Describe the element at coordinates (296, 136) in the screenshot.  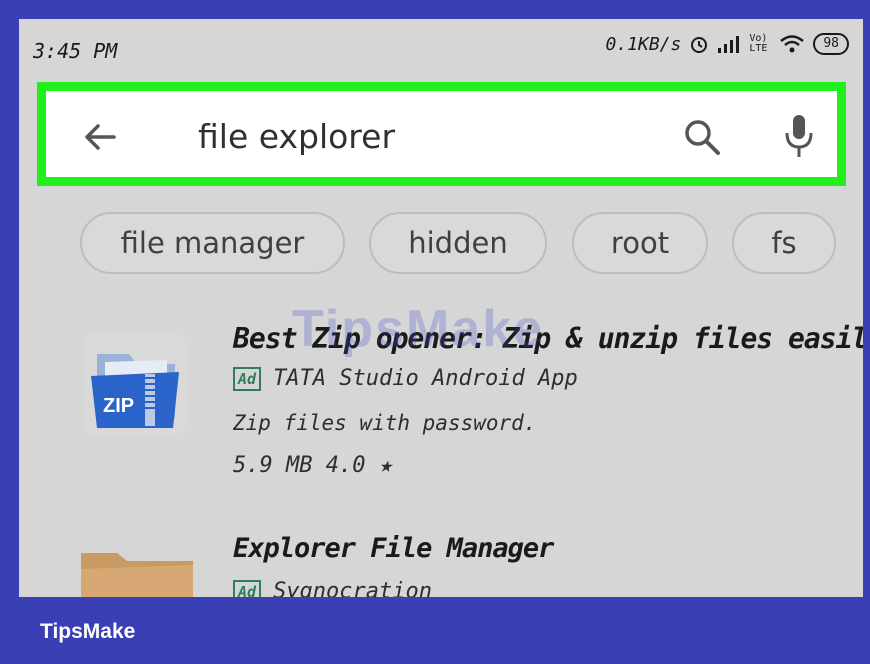
I see `search-input: file explorer` at that location.